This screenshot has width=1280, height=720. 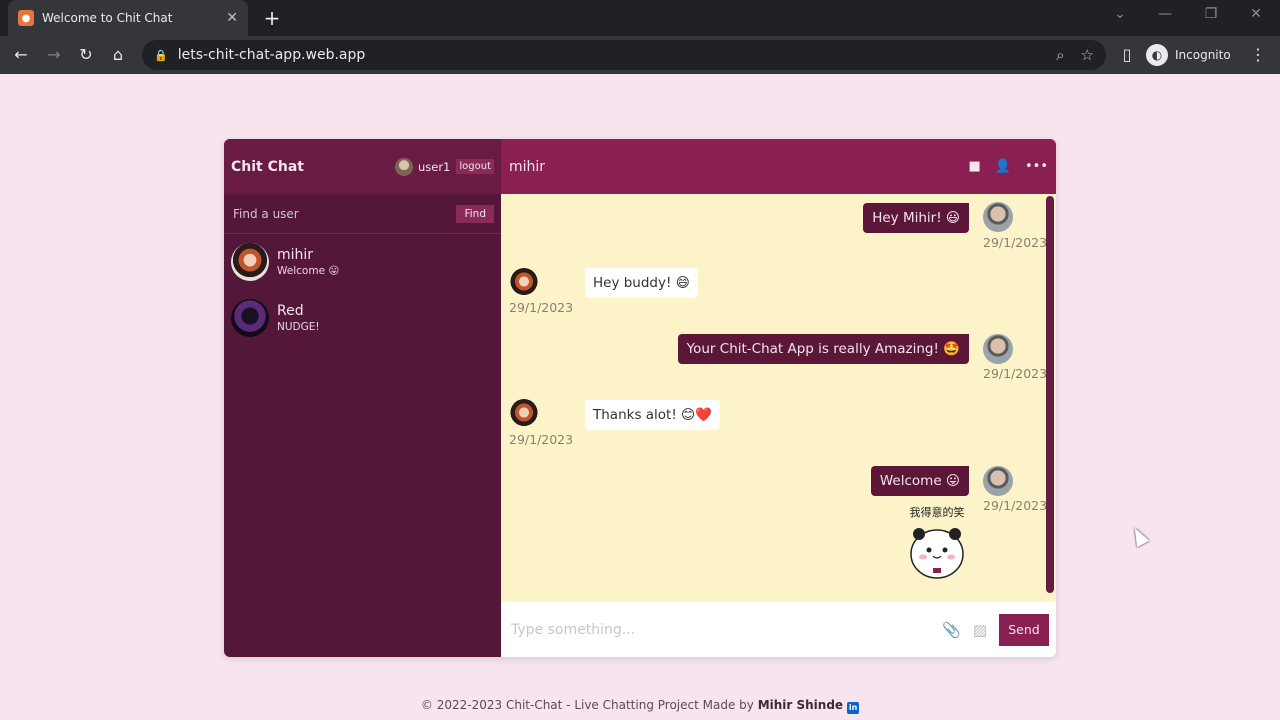 I want to click on attachment-icon: 📎, so click(x=951, y=630).